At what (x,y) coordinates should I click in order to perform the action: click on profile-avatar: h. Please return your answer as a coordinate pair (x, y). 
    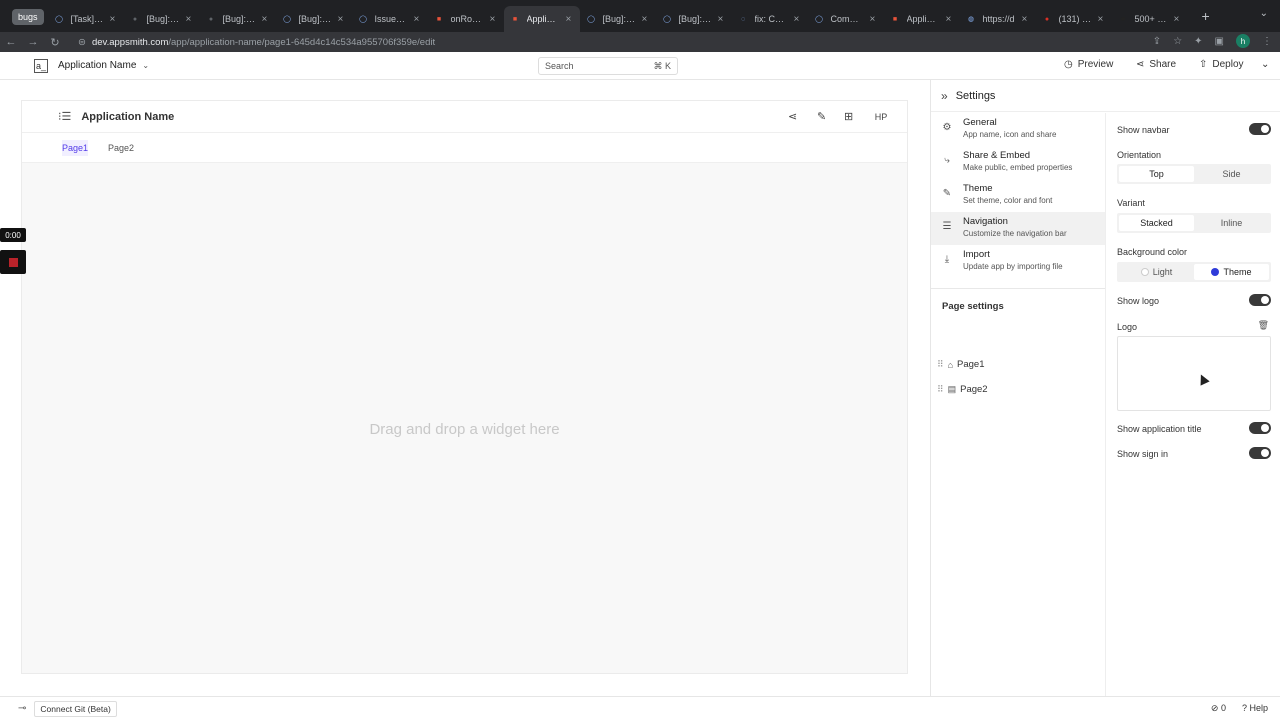
    Looking at the image, I should click on (1243, 41).